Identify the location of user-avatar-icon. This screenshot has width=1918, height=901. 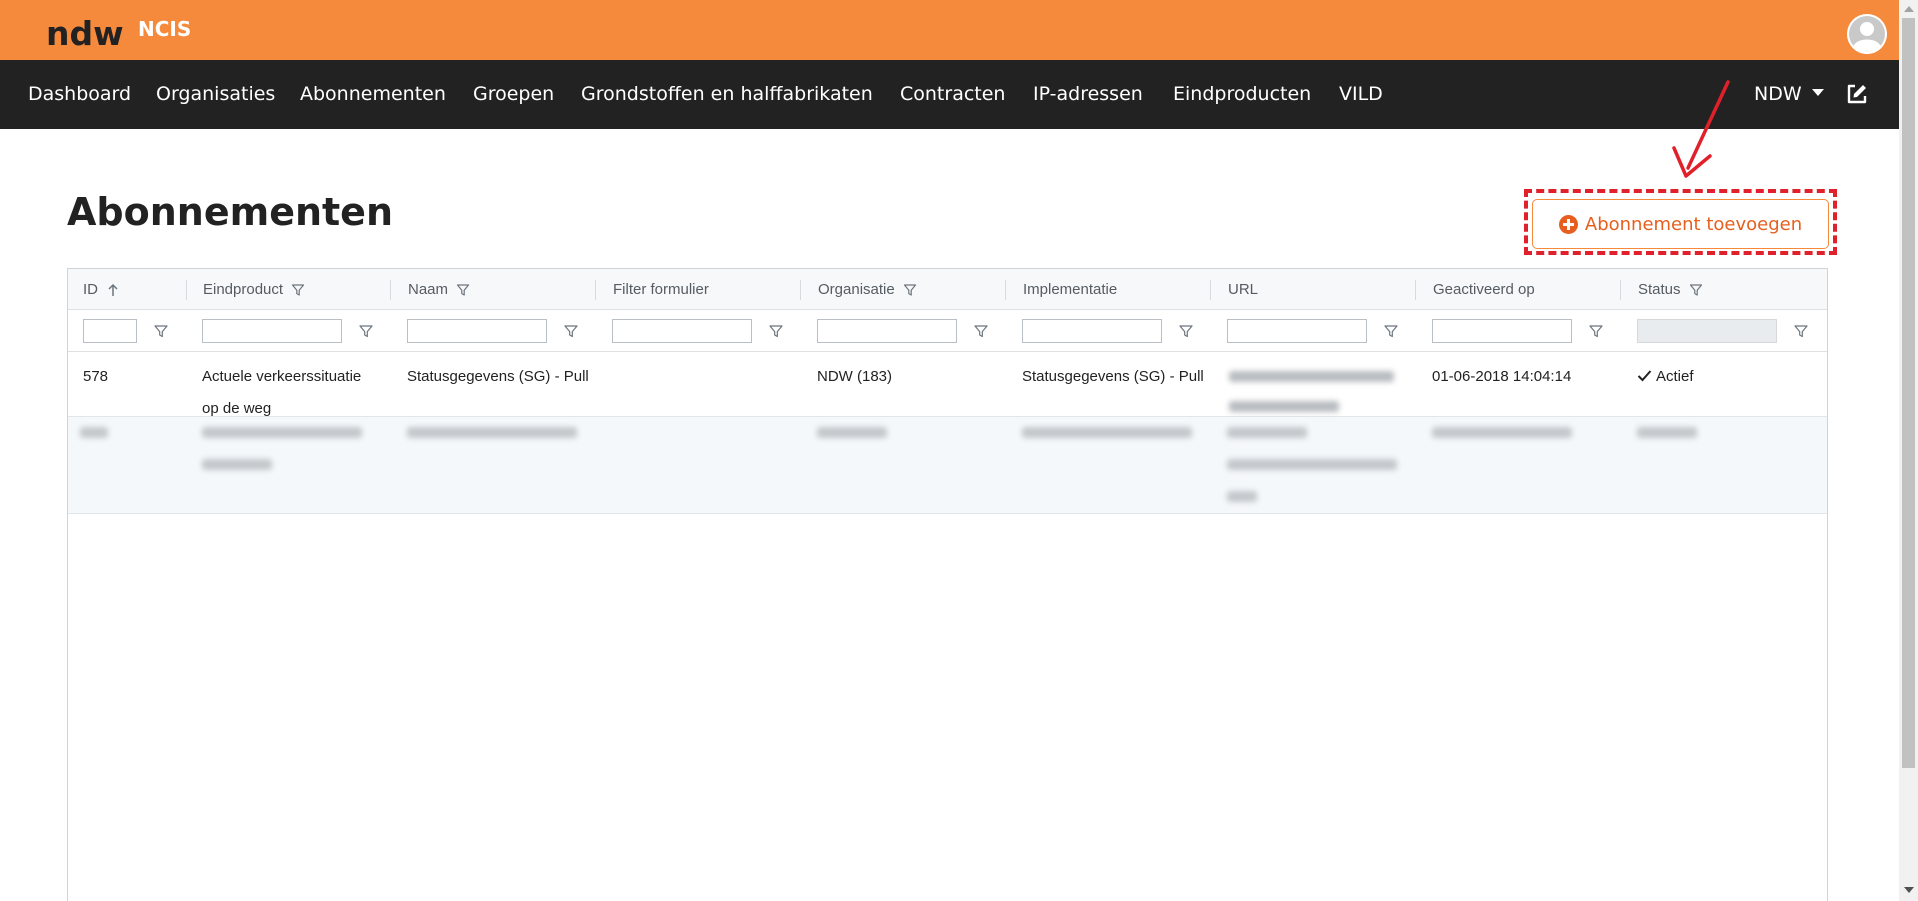
(1867, 34).